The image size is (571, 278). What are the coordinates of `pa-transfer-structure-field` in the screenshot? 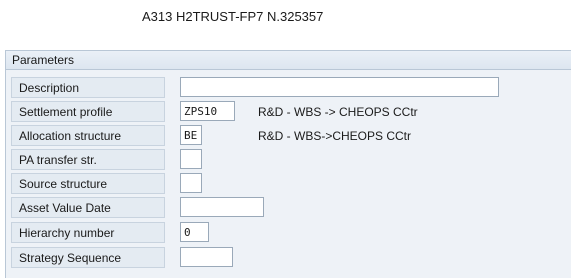 It's located at (191, 159).